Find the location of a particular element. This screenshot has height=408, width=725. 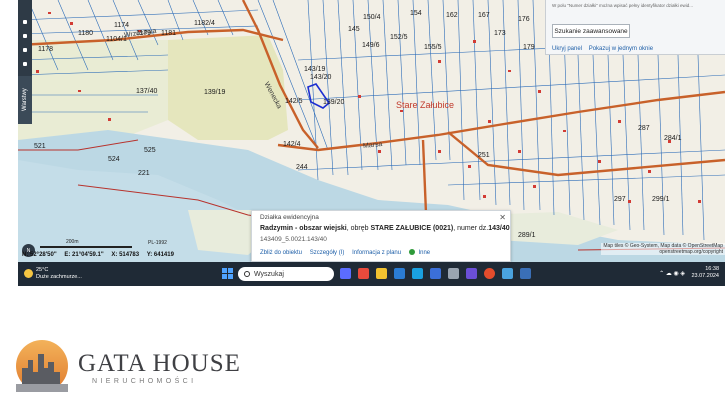

clock: 16:38 23.07.2024 is located at coordinates (705, 273).